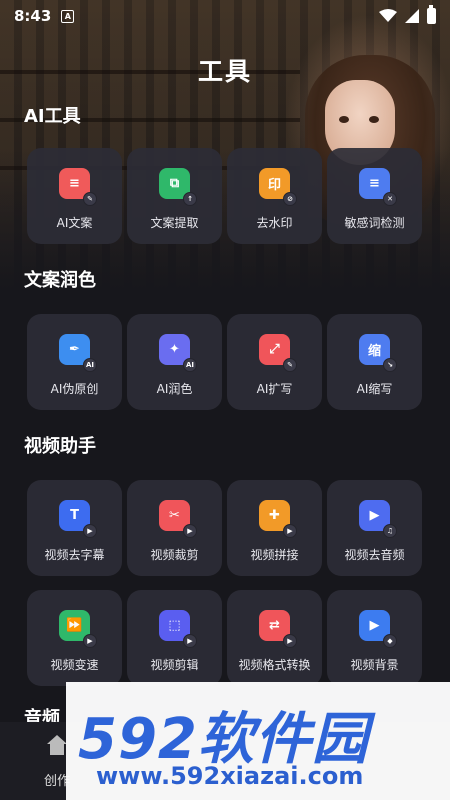  I want to click on status-bar: 8:43 A, so click(225, 16).